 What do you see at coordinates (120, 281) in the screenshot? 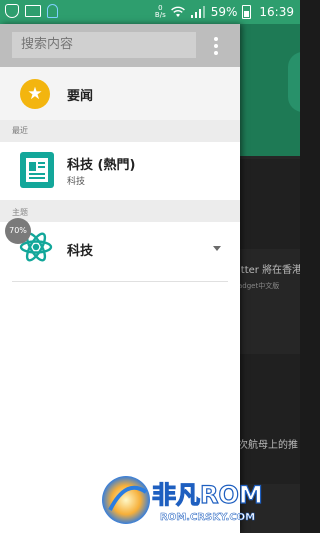
I see `divider` at bounding box center [120, 281].